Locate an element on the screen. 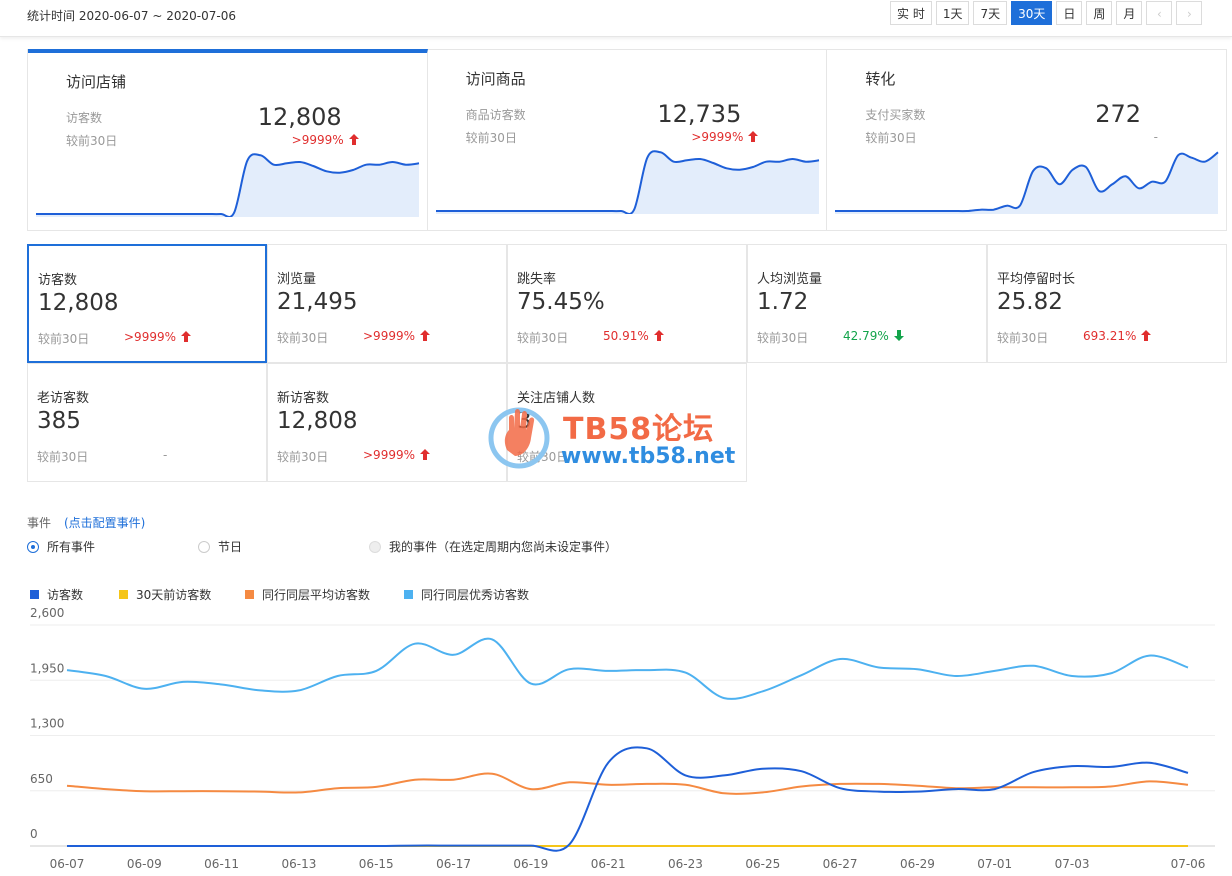  next-period-button: › is located at coordinates (1189, 13).